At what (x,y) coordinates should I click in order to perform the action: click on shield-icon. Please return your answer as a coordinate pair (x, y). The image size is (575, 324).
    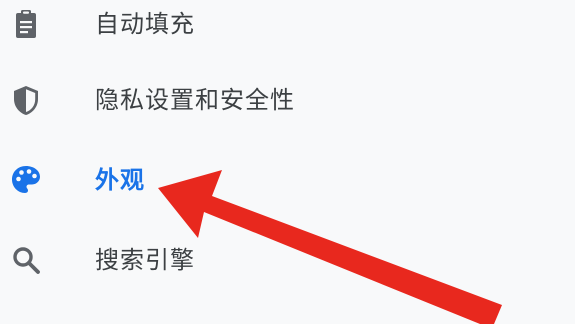
    Looking at the image, I should click on (26, 100).